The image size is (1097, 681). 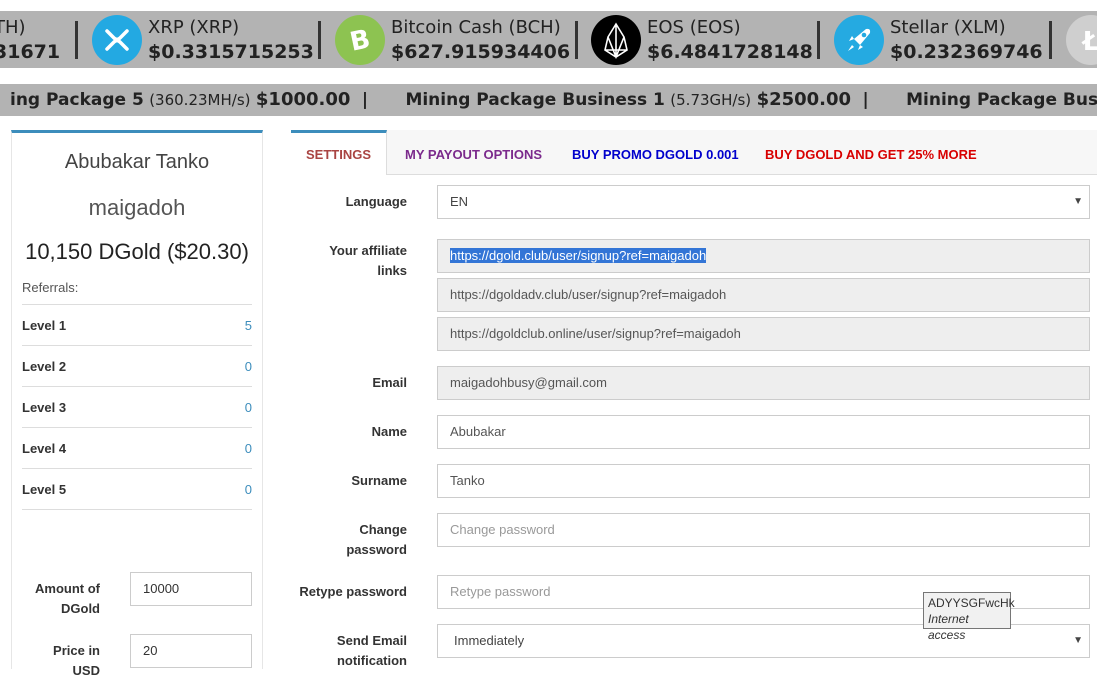 I want to click on coin-price: $0.232369746, so click(x=966, y=52).